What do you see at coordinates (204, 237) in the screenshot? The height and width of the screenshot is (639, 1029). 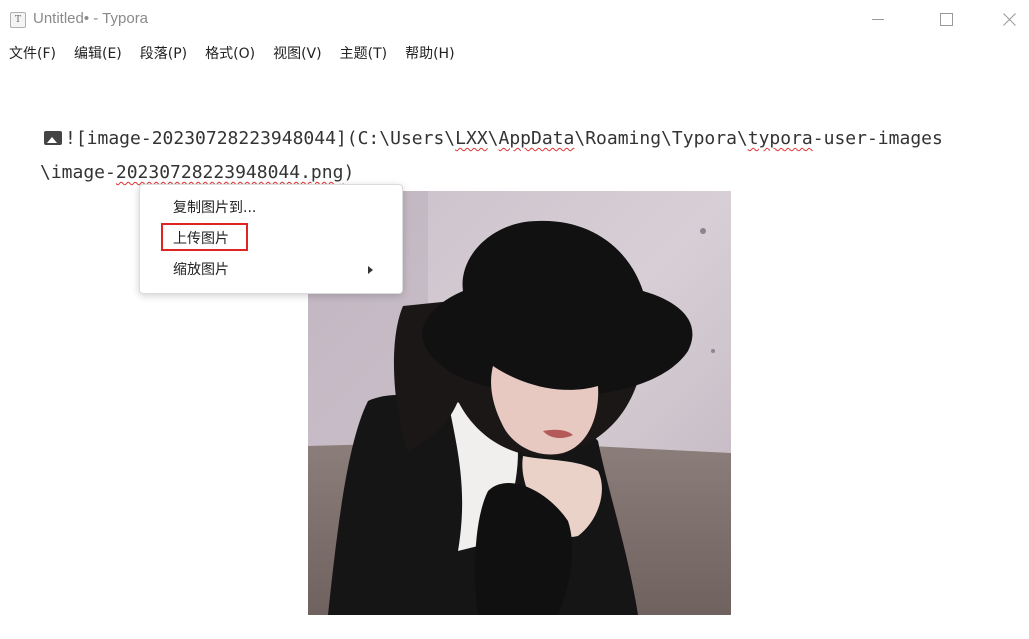 I see `upload-highlight-box` at bounding box center [204, 237].